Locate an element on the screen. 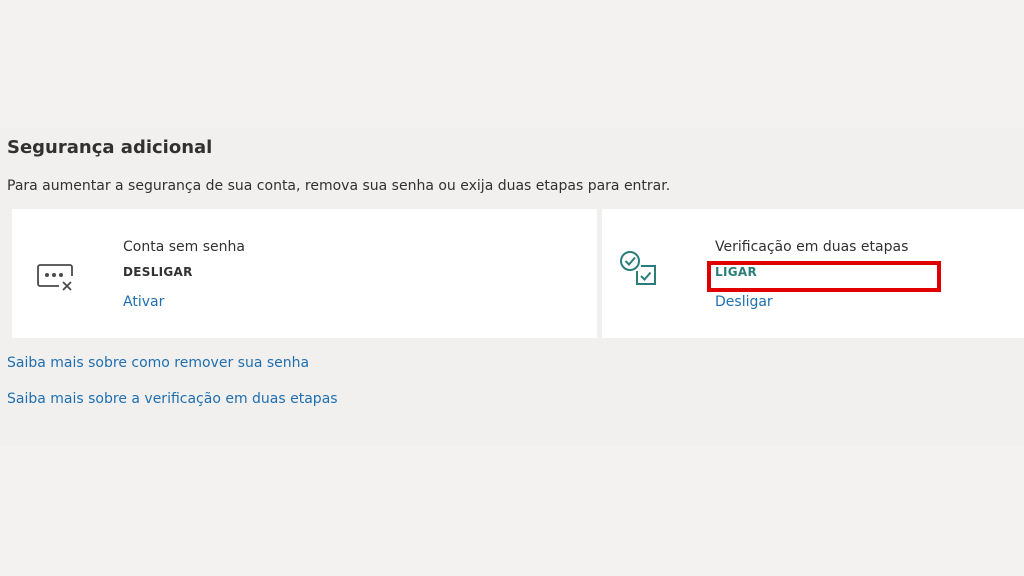  two-step-heading: Verificação em duas etapas is located at coordinates (812, 247).